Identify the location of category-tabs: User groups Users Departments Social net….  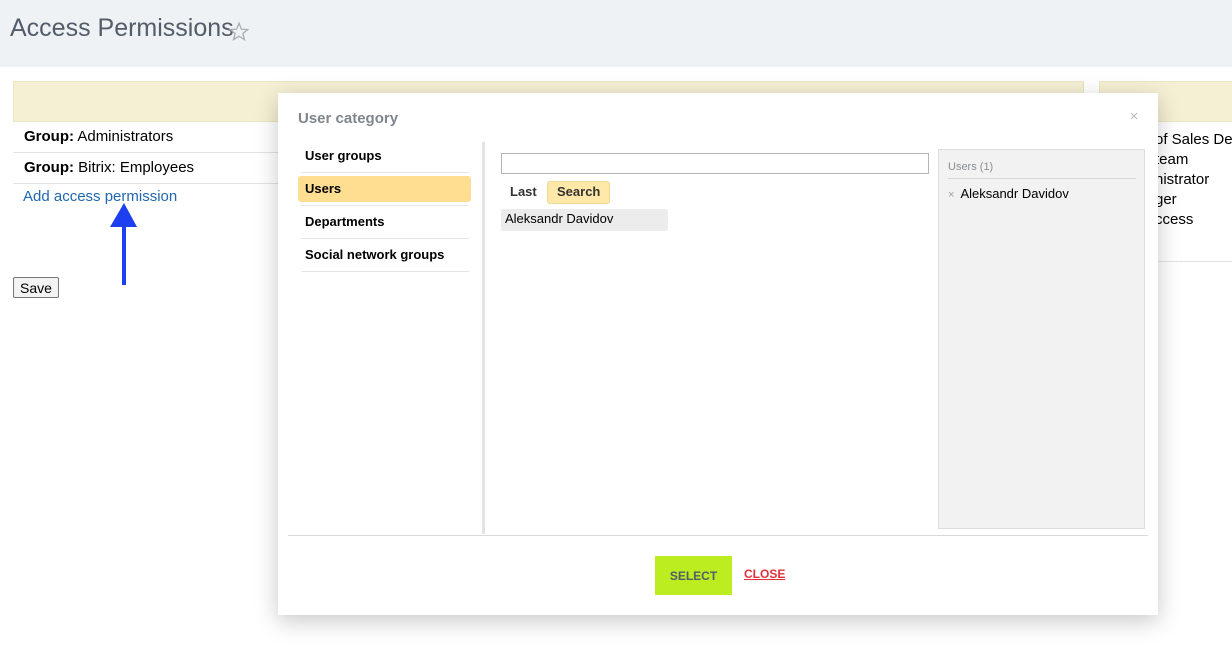
(384, 209).